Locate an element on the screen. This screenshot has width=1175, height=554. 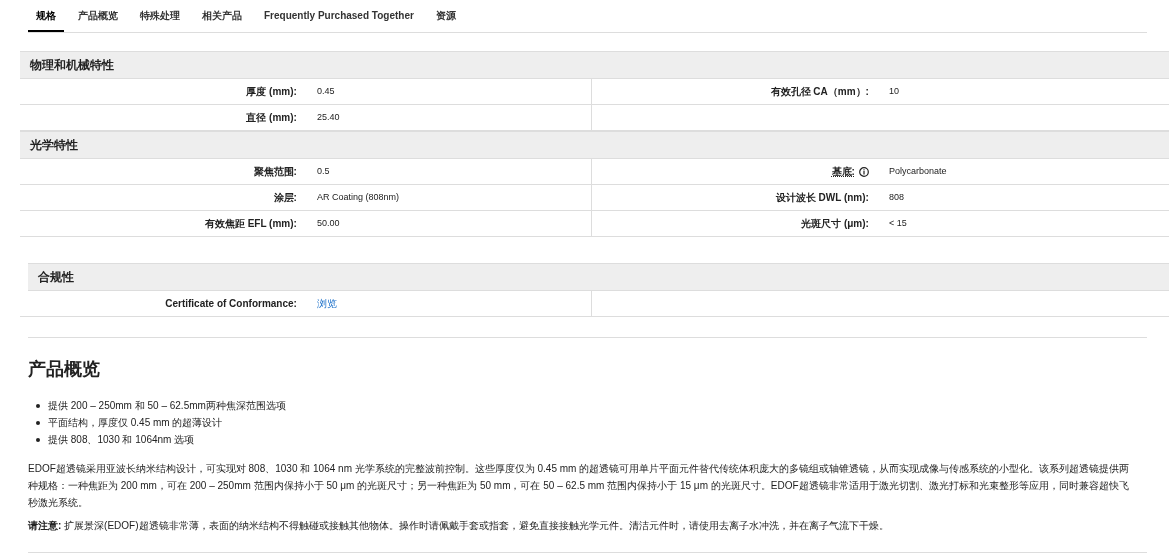
spec-label: 有效焦距 EFL (mm): is located at coordinates (250, 224).